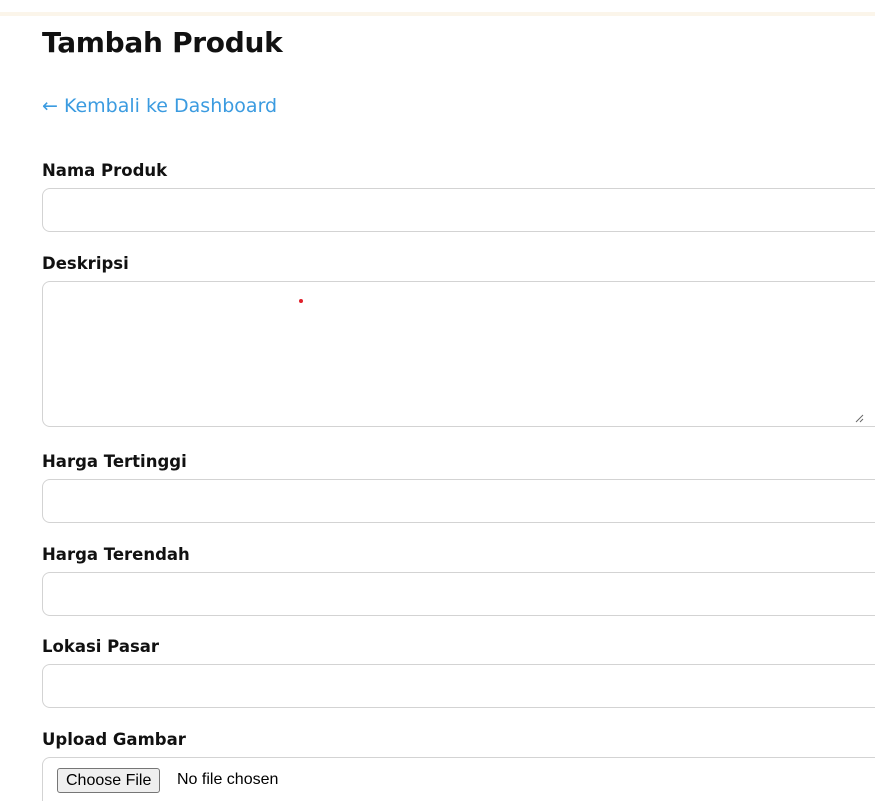 The height and width of the screenshot is (801, 875). Describe the element at coordinates (458, 501) in the screenshot. I see `harga-tertinggi-input` at that location.